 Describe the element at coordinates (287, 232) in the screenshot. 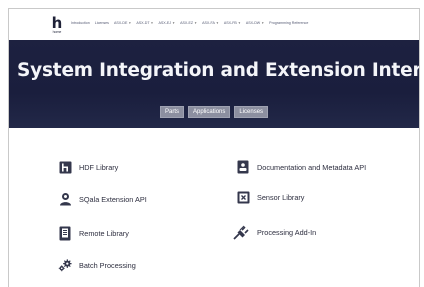

I see `feature-label: Processing Add-In` at that location.